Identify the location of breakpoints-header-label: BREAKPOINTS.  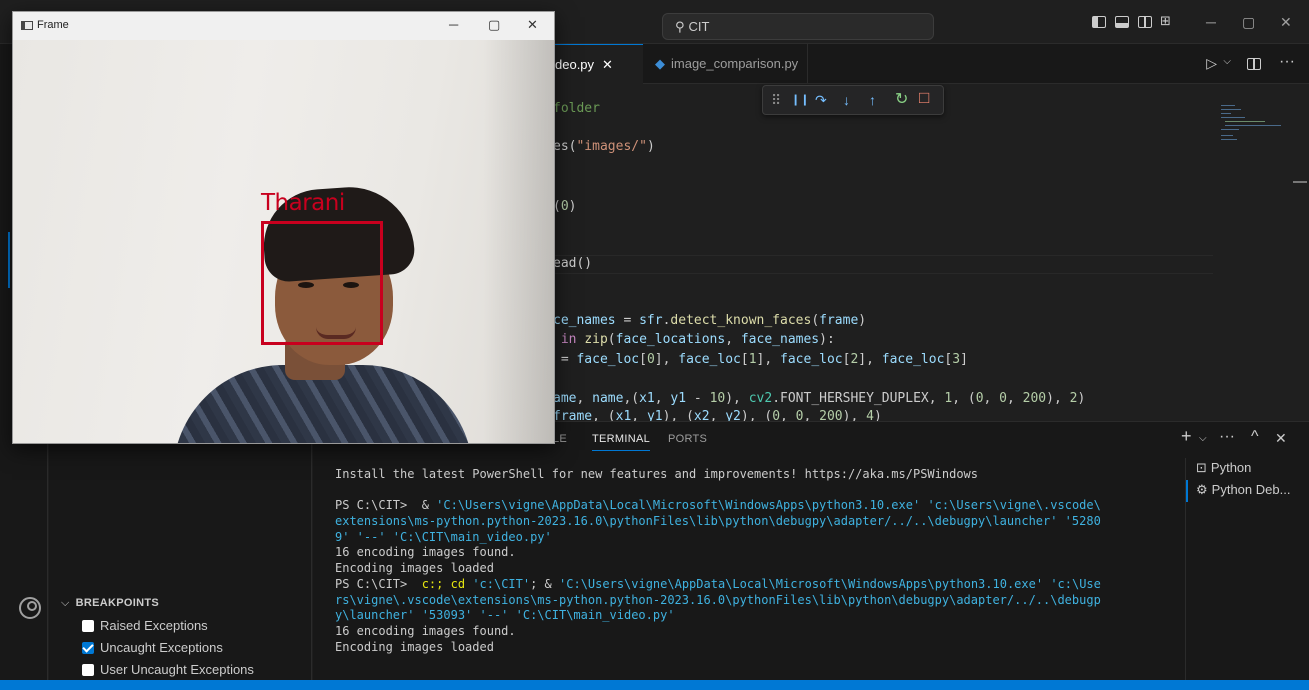
(117, 603).